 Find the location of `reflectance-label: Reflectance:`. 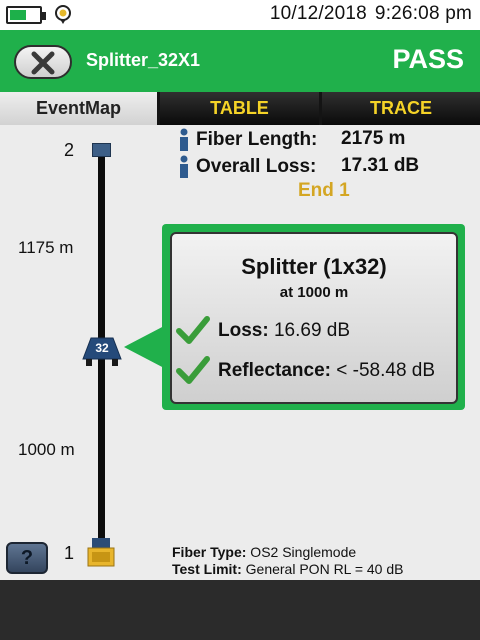

reflectance-label: Reflectance: is located at coordinates (274, 370).